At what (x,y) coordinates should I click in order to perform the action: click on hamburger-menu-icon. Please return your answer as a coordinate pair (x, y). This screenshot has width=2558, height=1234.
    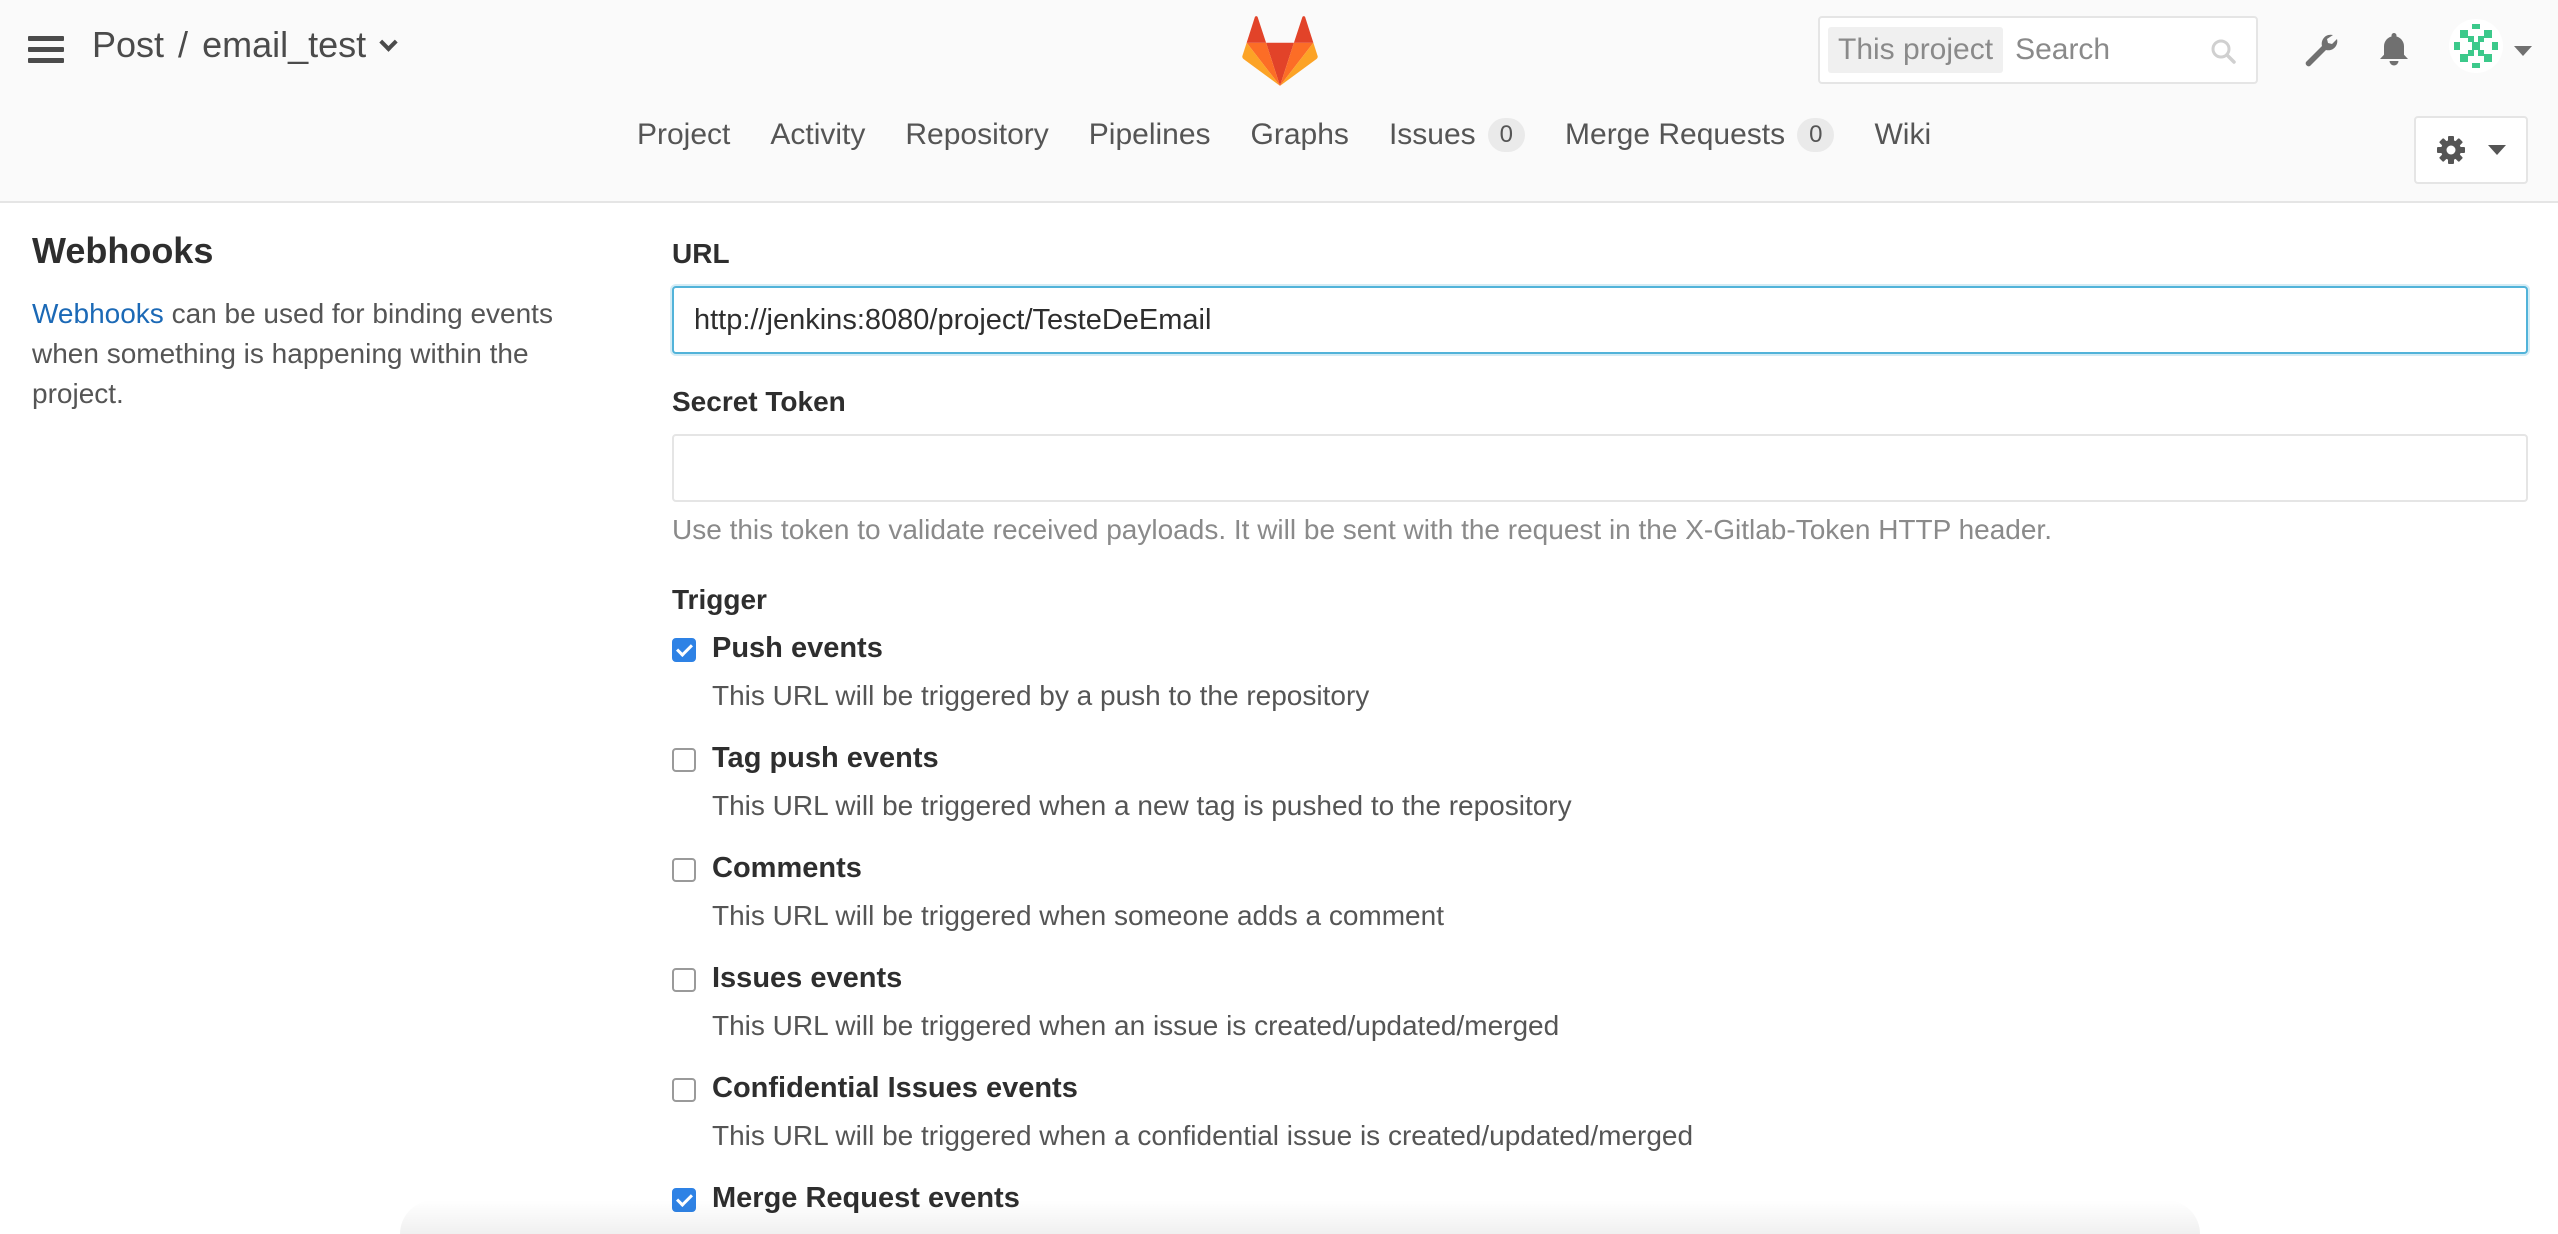
    Looking at the image, I should click on (46, 50).